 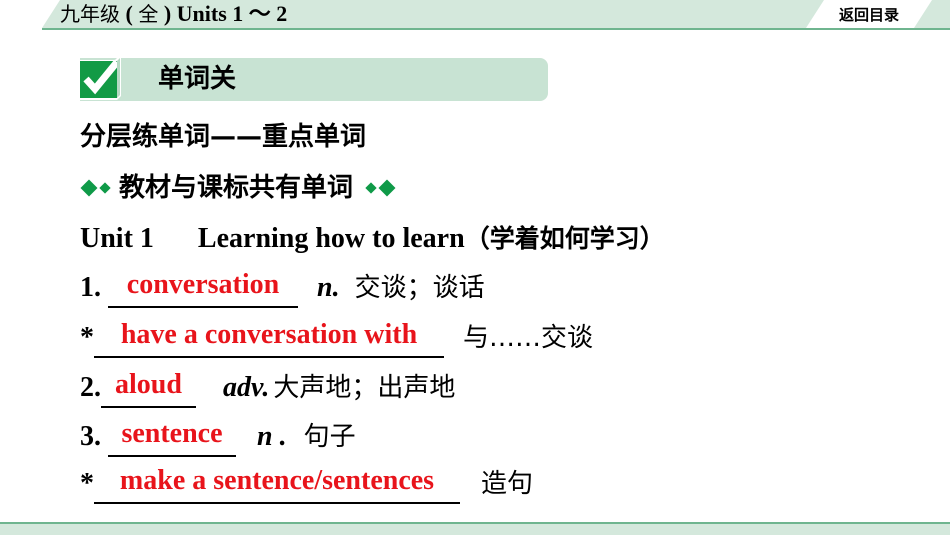 I want to click on vocab-item: * have a conversation with 与……交谈, so click(x=337, y=338).